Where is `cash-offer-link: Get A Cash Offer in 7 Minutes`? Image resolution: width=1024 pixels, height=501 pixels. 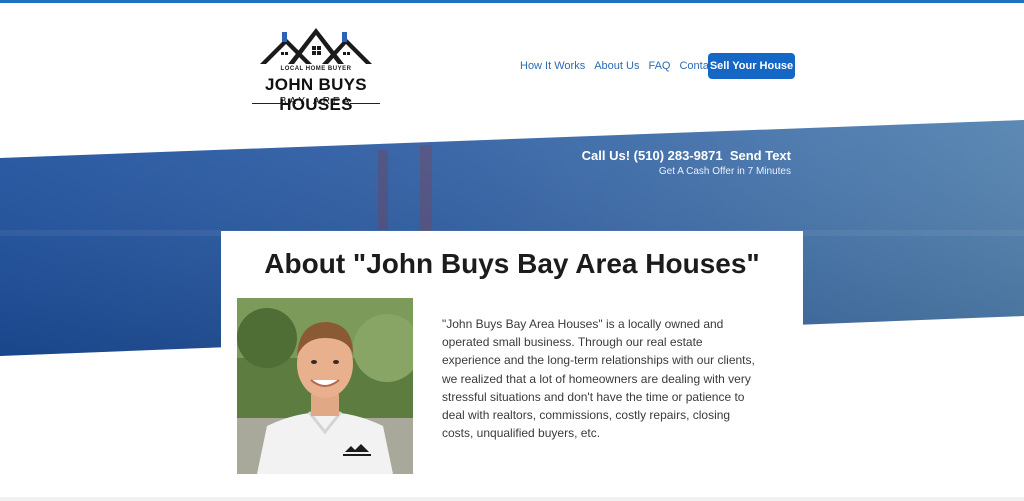
cash-offer-link: Get A Cash Offer in 7 Minutes is located at coordinates (675, 171).